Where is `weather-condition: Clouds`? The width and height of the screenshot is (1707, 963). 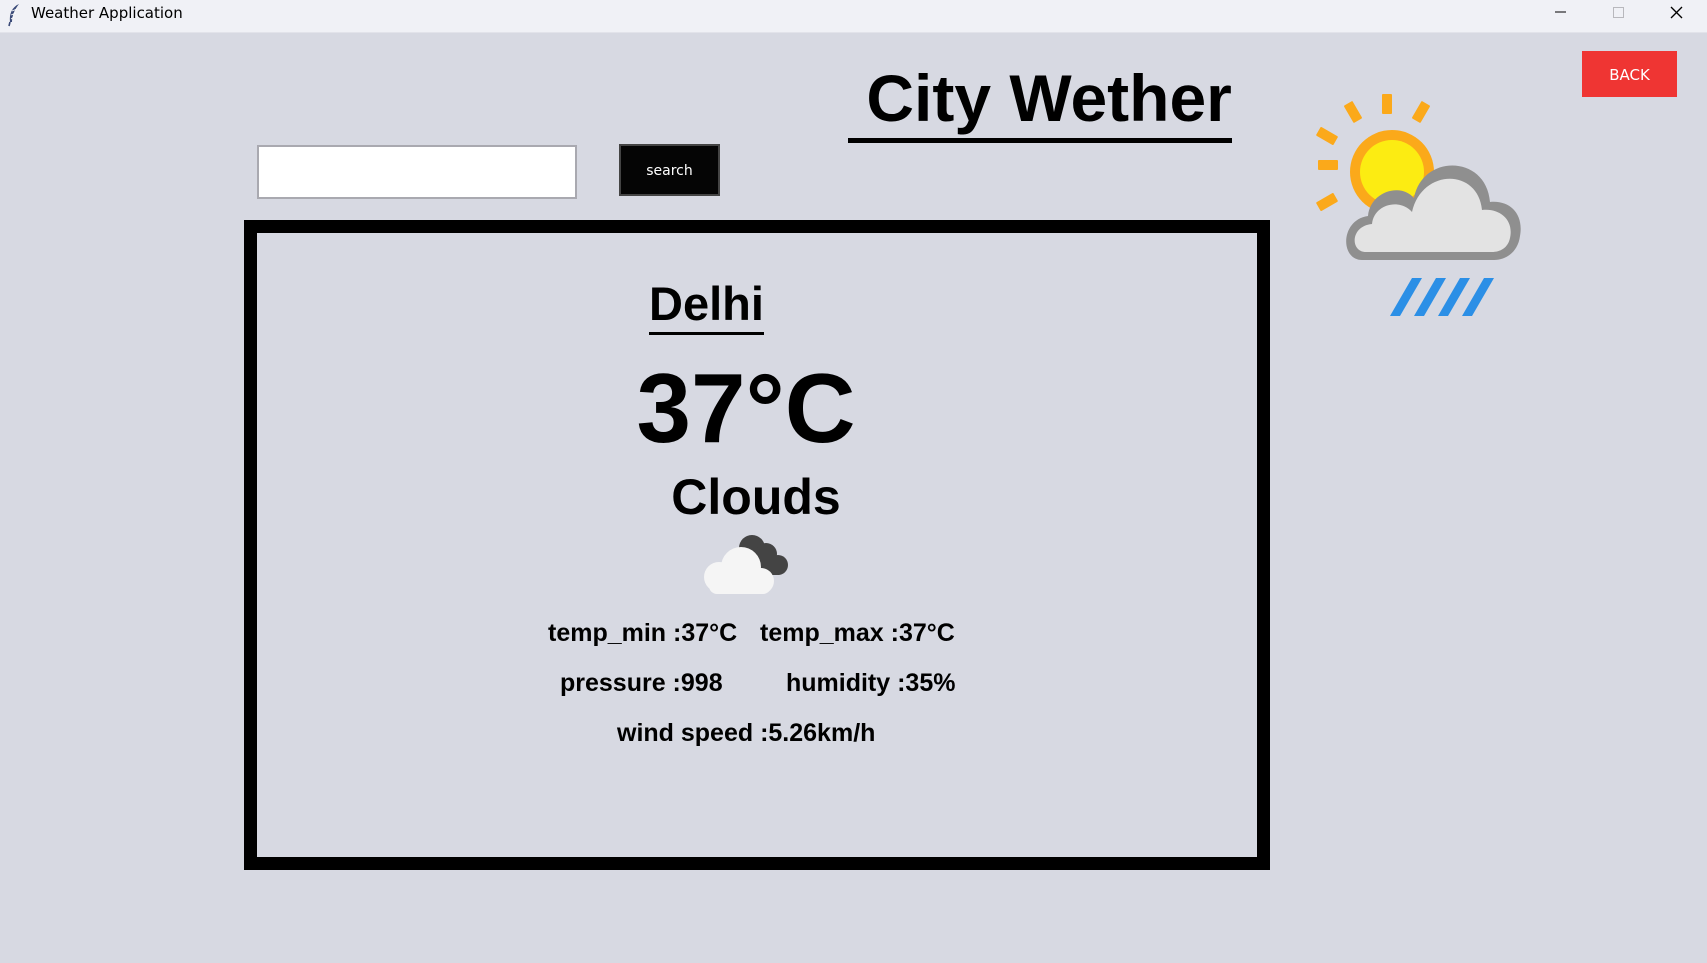 weather-condition: Clouds is located at coordinates (756, 497).